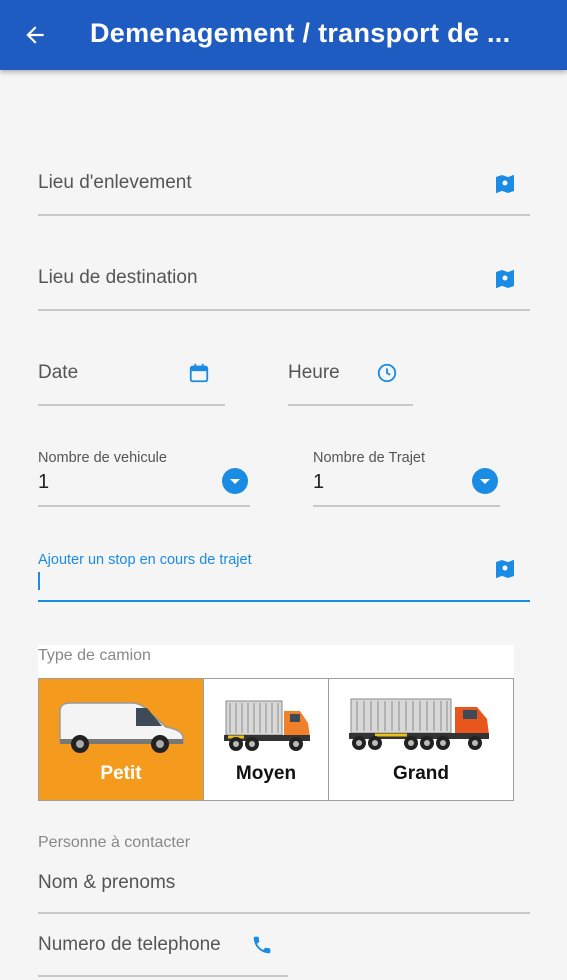  Describe the element at coordinates (44, 482) in the screenshot. I see `vehicle-count-value: 1` at that location.